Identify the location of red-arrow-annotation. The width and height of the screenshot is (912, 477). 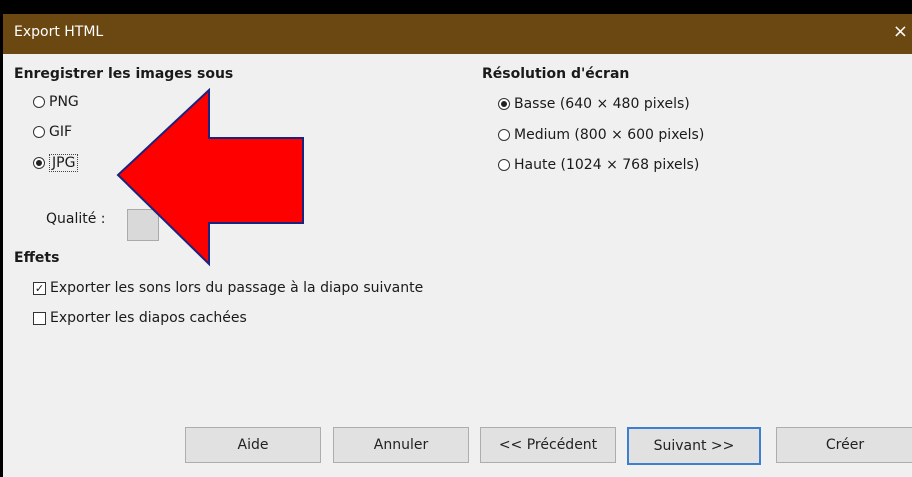
(210, 177).